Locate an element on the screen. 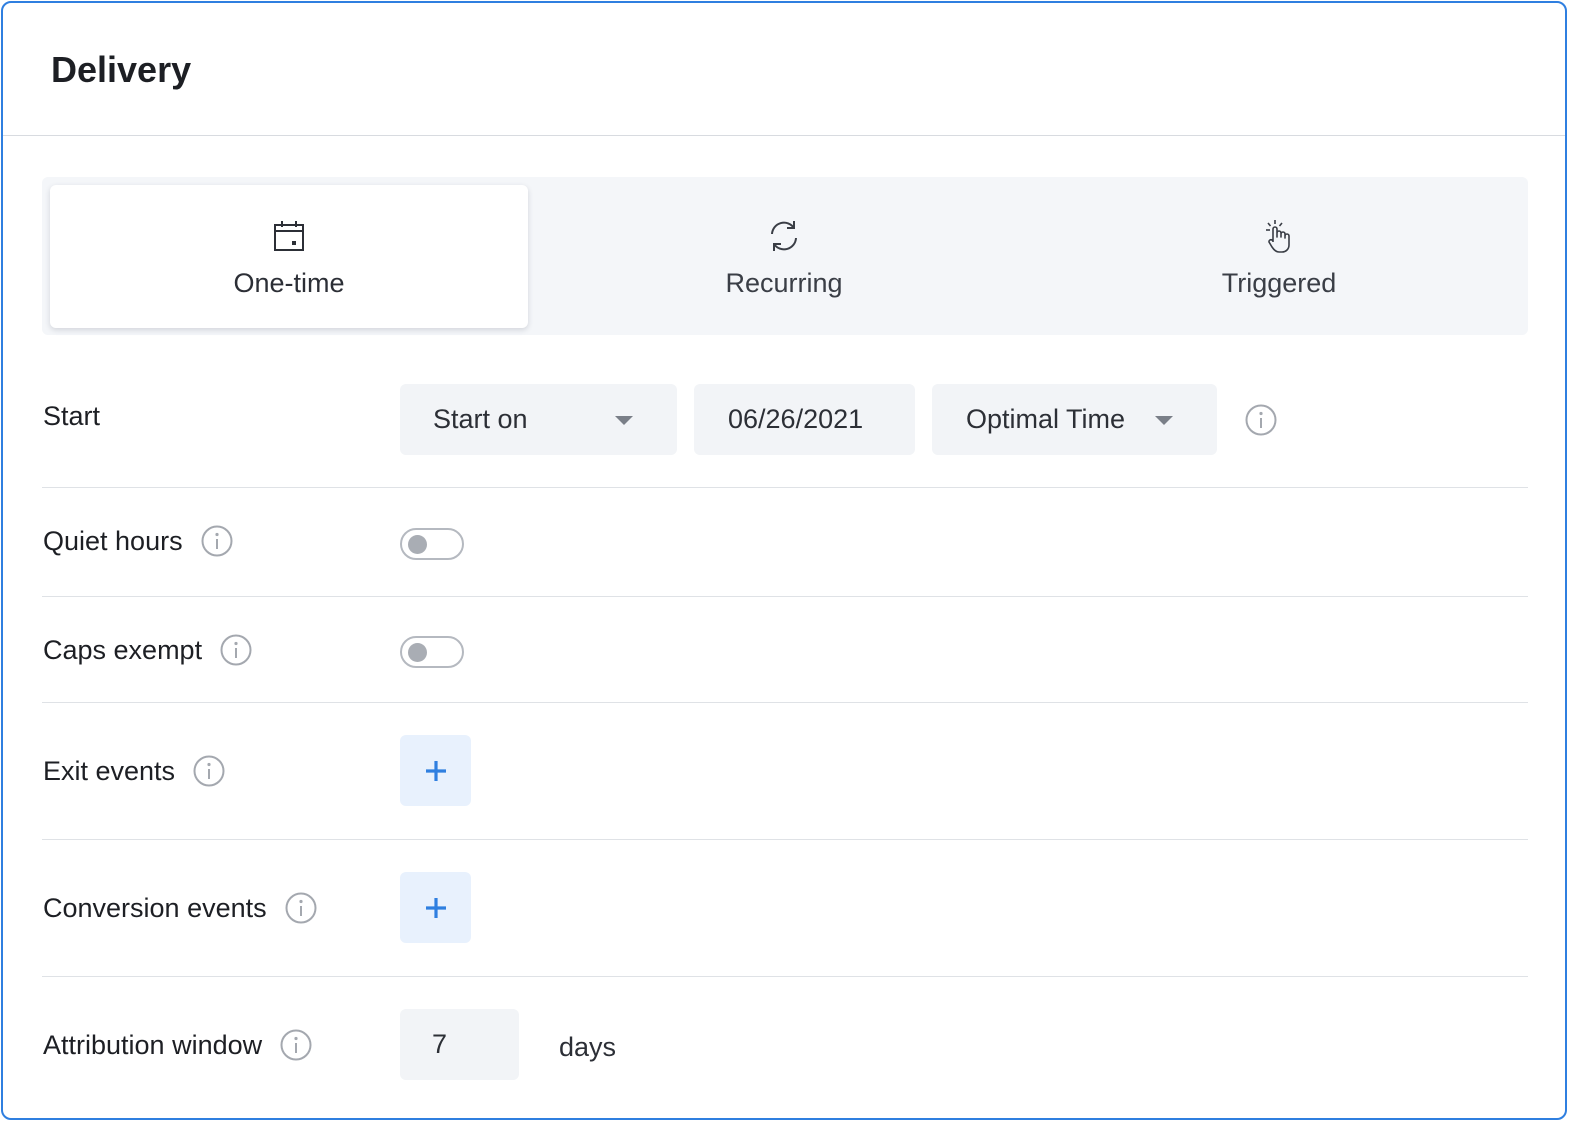 This screenshot has height=1130, width=1580. attribution-window-input: 7 is located at coordinates (459, 1044).